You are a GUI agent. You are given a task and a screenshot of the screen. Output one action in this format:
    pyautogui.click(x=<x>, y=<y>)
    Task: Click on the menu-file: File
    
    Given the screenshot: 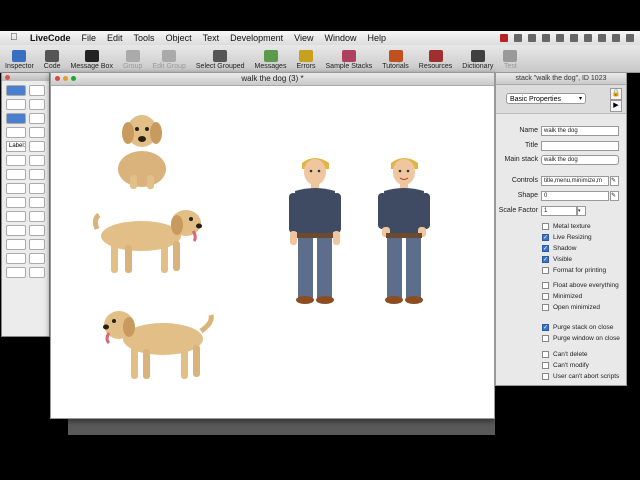 What is the action you would take?
    pyautogui.click(x=89, y=38)
    